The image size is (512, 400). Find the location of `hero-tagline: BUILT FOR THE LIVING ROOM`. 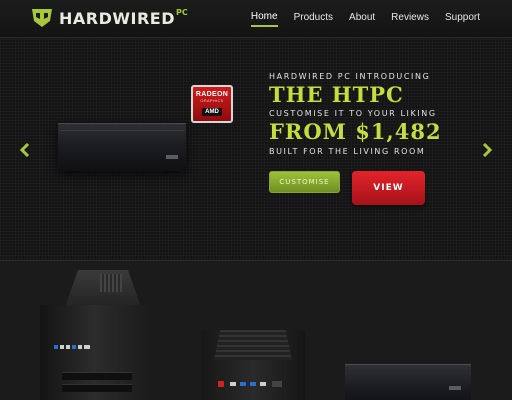

hero-tagline: BUILT FOR THE LIVING ROOM is located at coordinates (347, 151).